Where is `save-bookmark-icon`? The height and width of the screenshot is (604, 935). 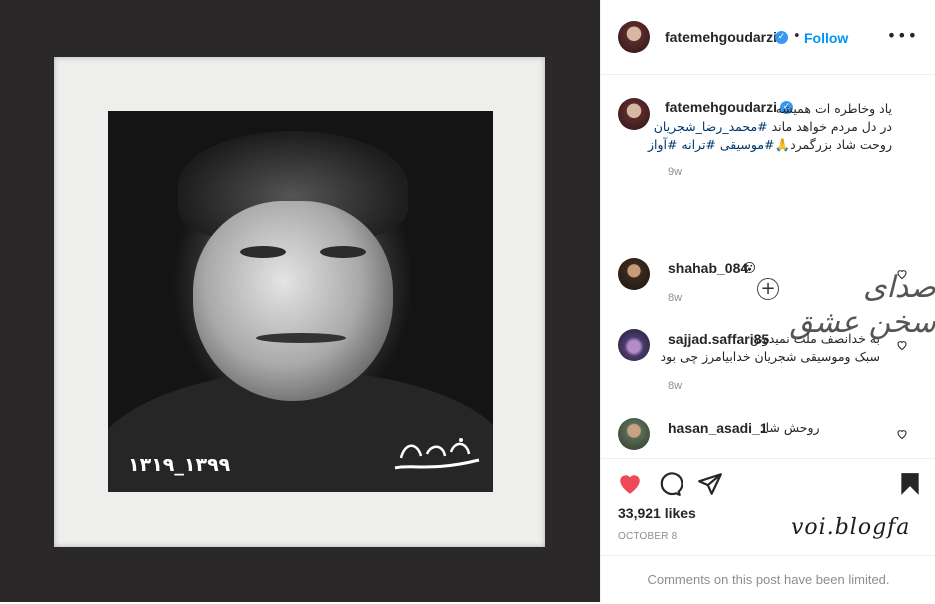
save-bookmark-icon is located at coordinates (910, 484).